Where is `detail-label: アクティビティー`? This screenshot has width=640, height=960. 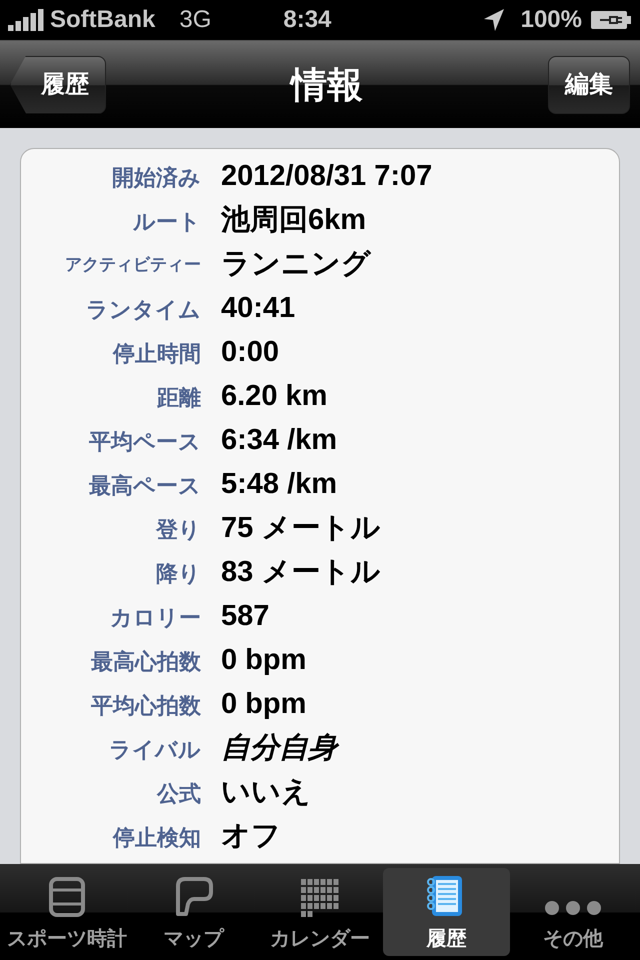 detail-label: アクティビティー is located at coordinates (132, 265).